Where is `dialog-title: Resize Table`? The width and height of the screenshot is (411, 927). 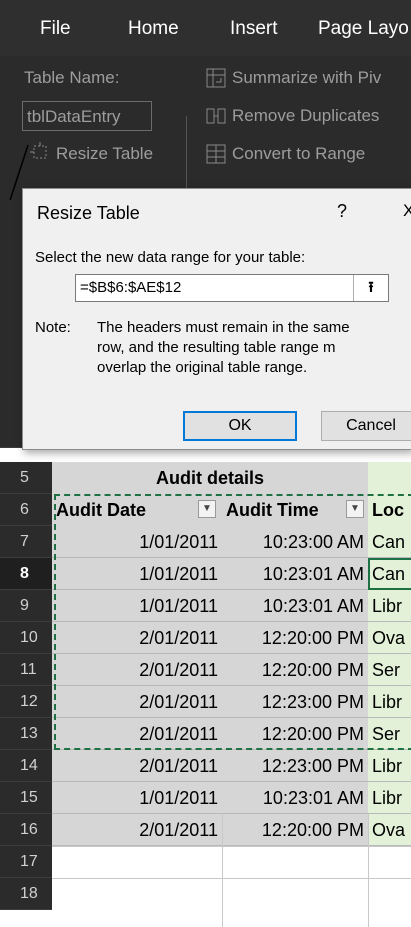 dialog-title: Resize Table is located at coordinates (88, 213).